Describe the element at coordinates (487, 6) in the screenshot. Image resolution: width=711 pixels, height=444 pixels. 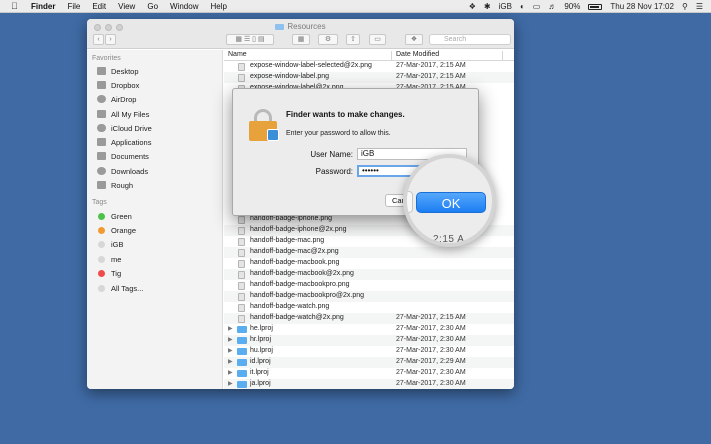
I see `bluetooth-icon: ✱` at that location.